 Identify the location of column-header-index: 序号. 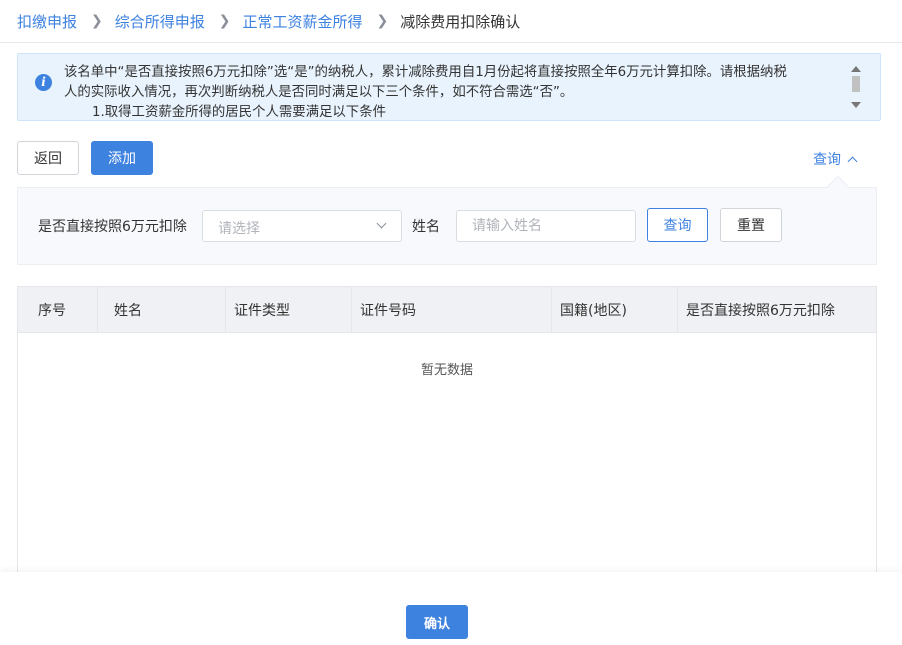
(58, 309).